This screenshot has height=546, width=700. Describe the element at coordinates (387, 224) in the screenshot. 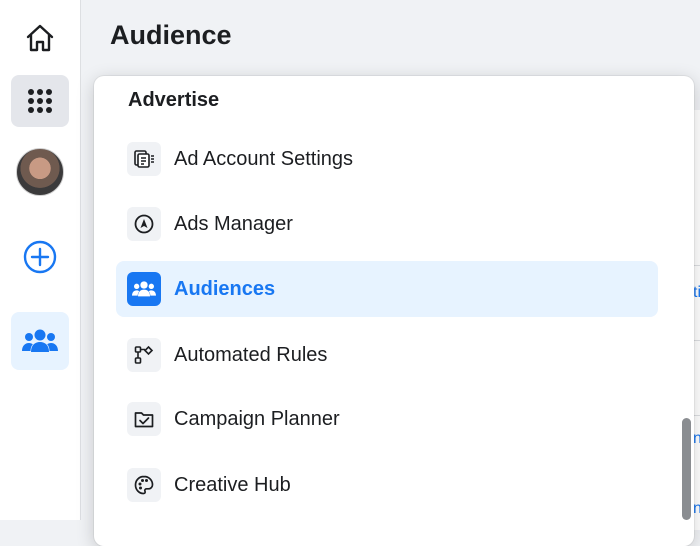

I see `menu-item-ads-manager: Ads Manager` at that location.